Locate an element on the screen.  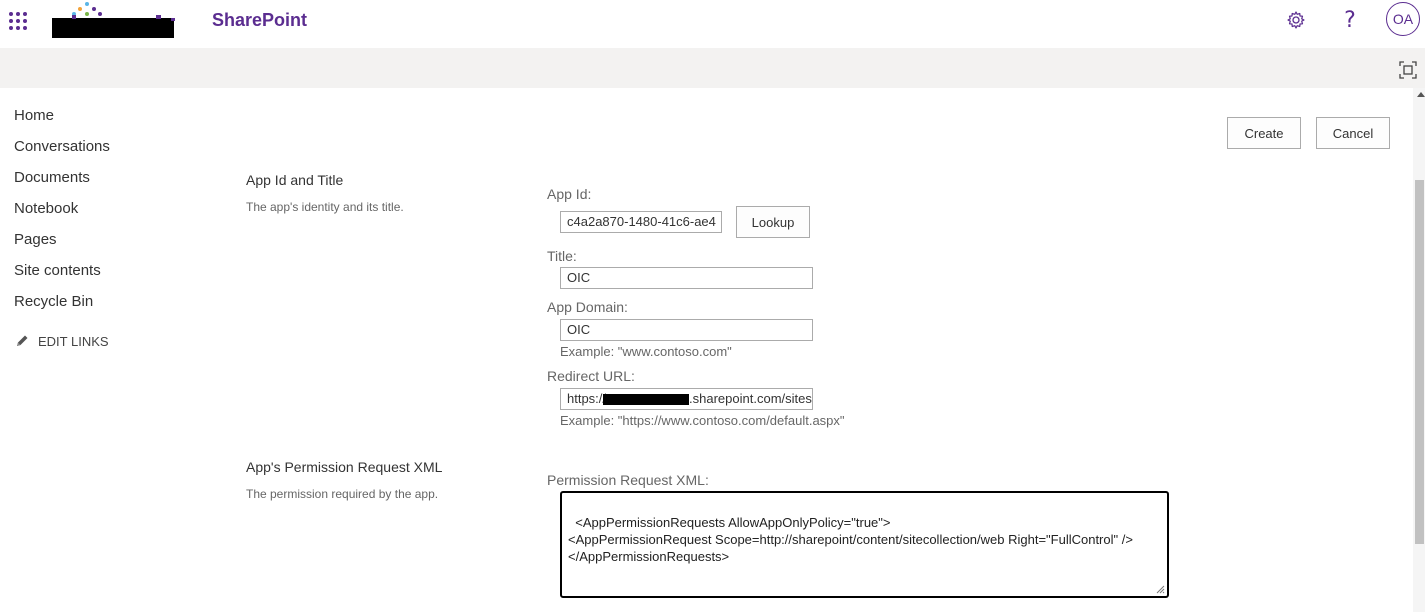
nav-item-recycle-bin: Recycle Bin is located at coordinates (104, 305).